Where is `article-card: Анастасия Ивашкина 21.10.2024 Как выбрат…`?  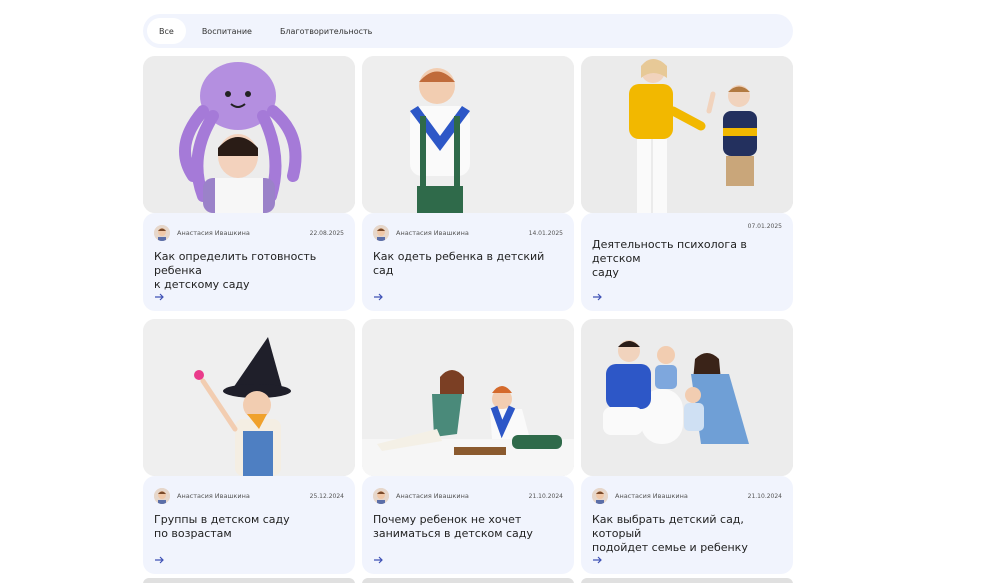 article-card: Анастасия Ивашкина 21.10.2024 Как выбрат… is located at coordinates (687, 446).